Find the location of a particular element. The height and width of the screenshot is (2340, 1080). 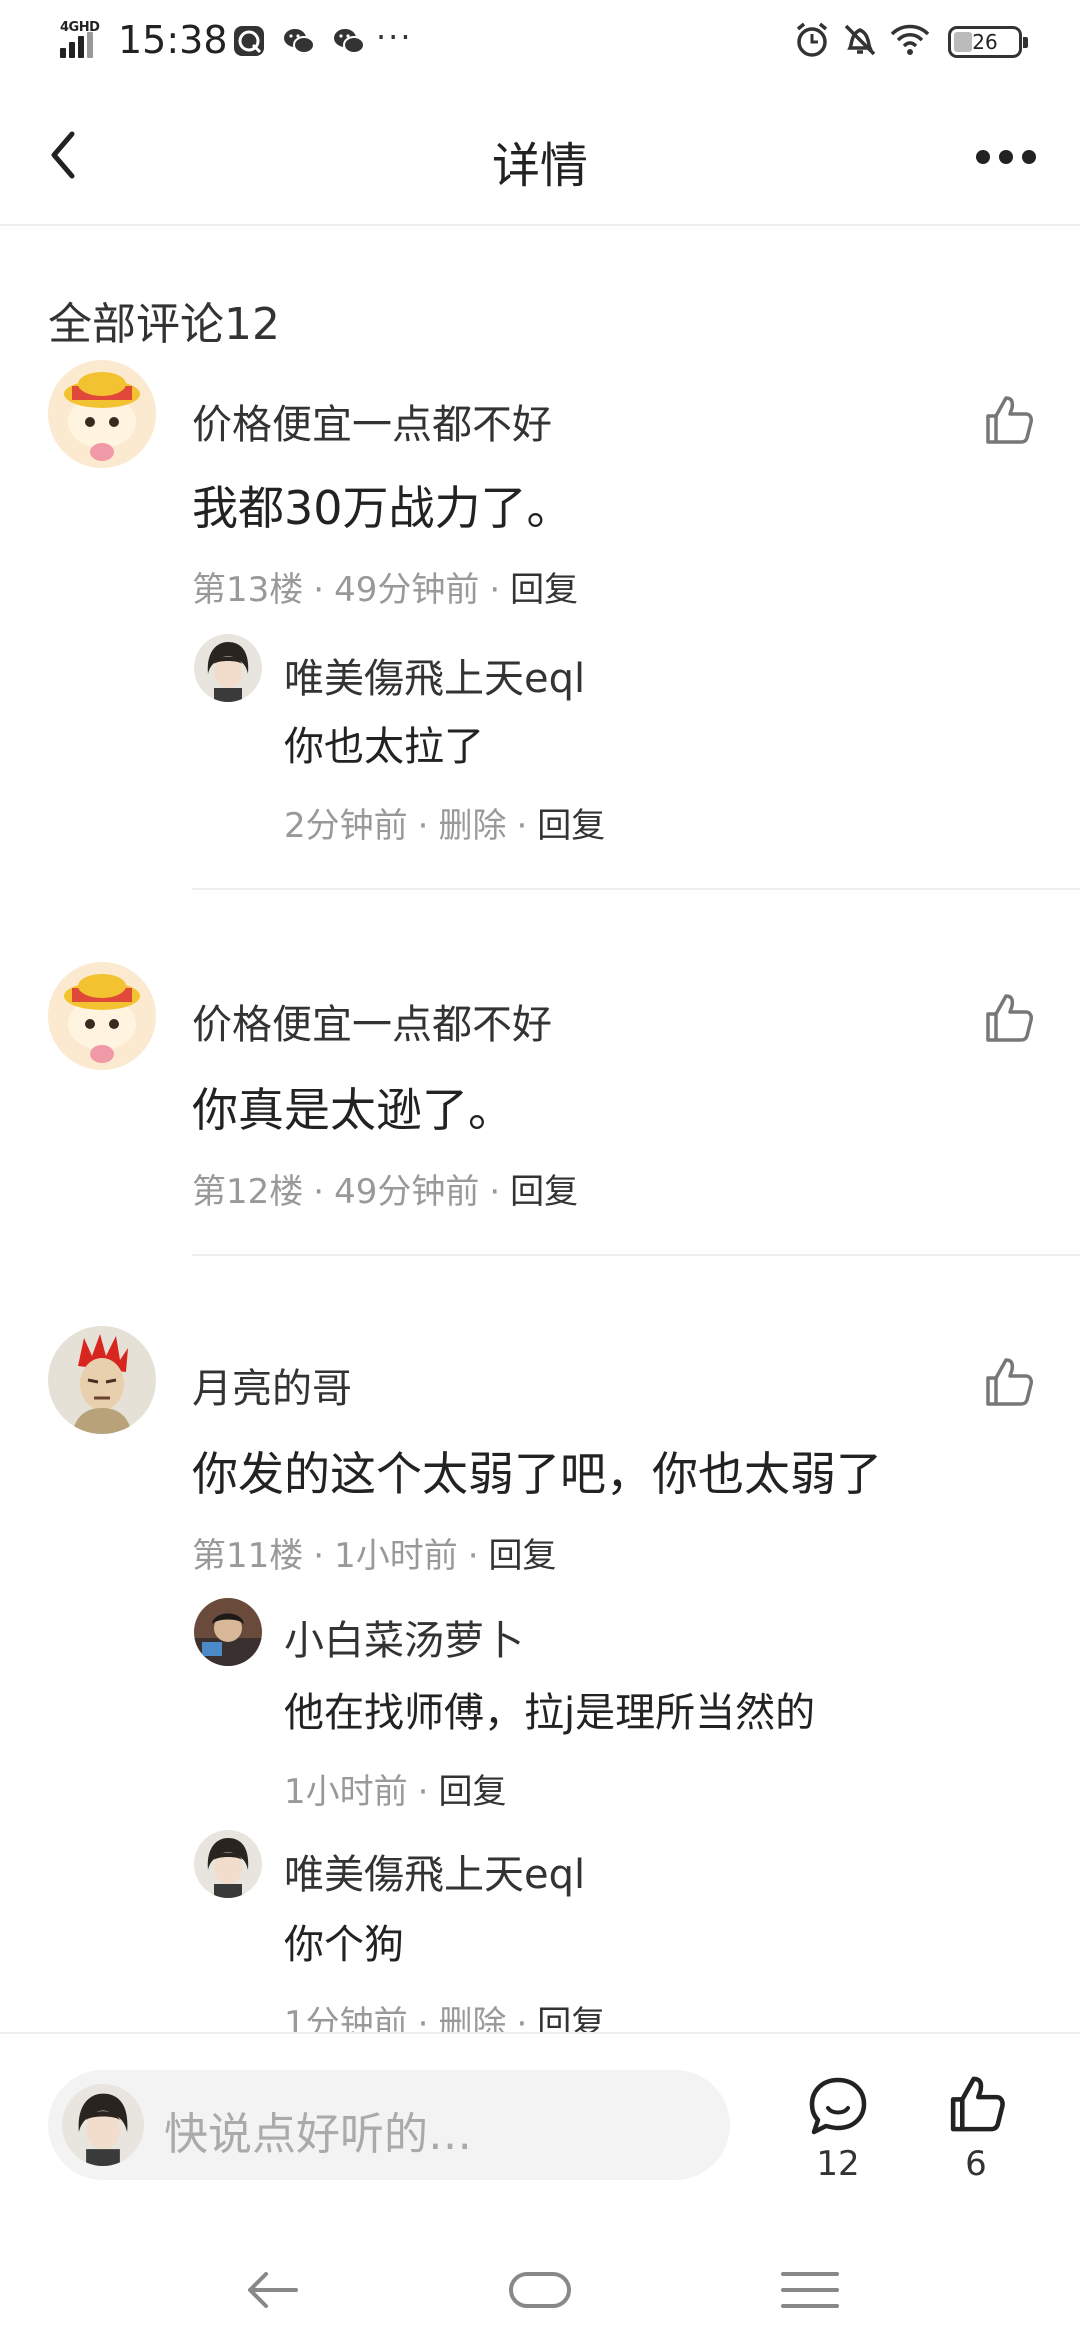

comment-bubble-icon is located at coordinates (838, 2106).